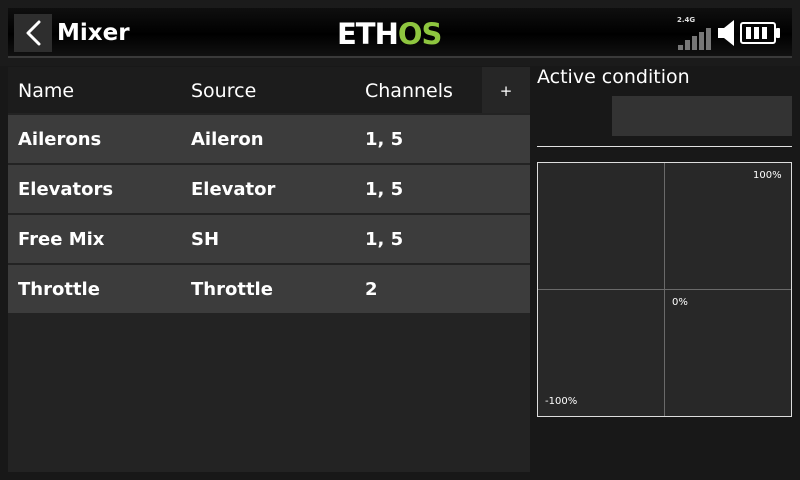 Image resolution: width=800 pixels, height=480 pixels. What do you see at coordinates (66, 189) in the screenshot?
I see `row-name: Elevators` at bounding box center [66, 189].